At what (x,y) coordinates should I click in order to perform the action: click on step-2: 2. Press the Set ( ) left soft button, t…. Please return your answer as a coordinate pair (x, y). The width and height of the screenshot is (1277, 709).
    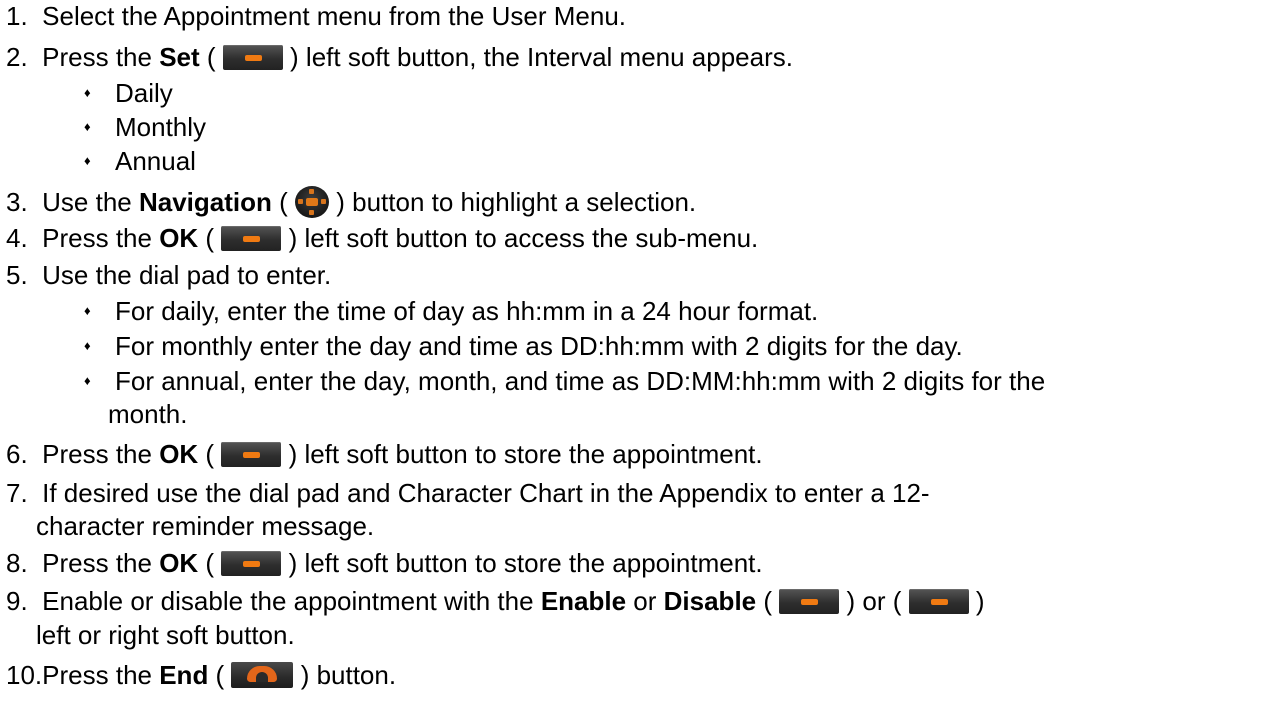
    Looking at the image, I should click on (399, 57).